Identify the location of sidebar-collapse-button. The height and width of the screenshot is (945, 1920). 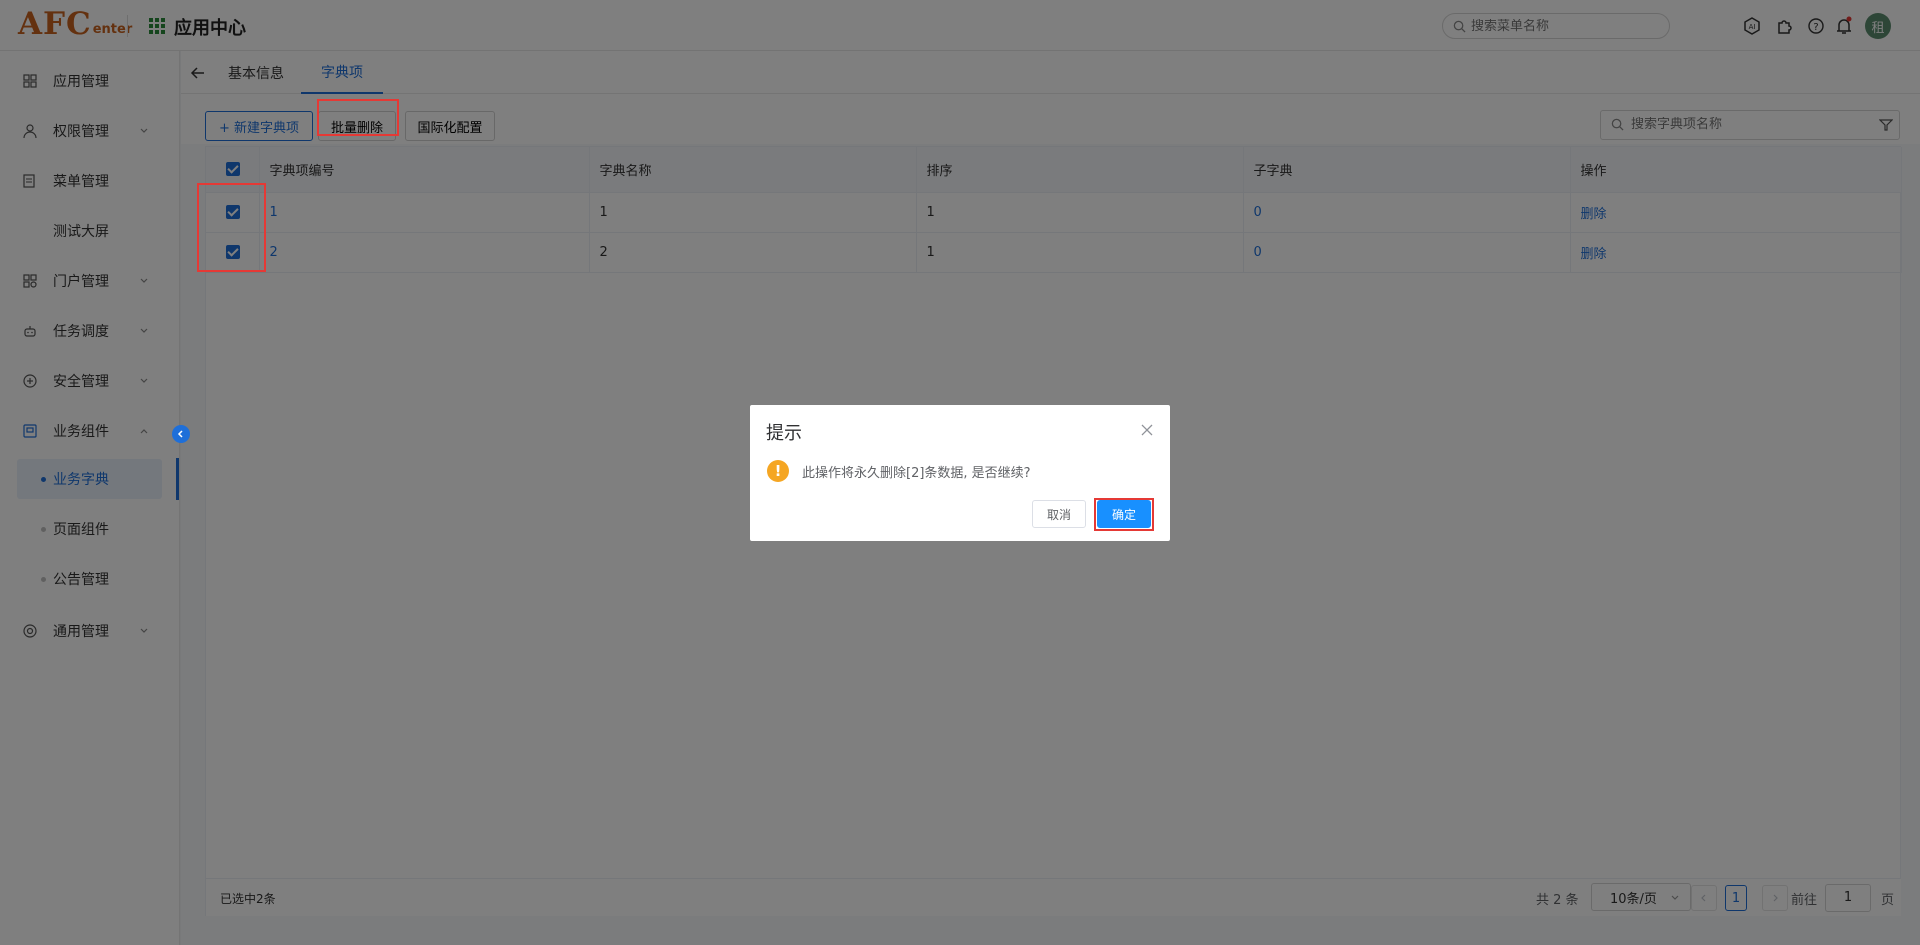
(181, 434).